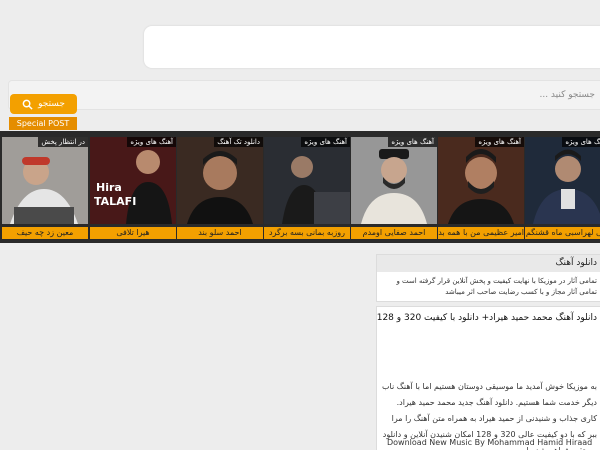 The height and width of the screenshot is (450, 600). I want to click on slider-card-image: Hira TALAFI, so click(133, 180).